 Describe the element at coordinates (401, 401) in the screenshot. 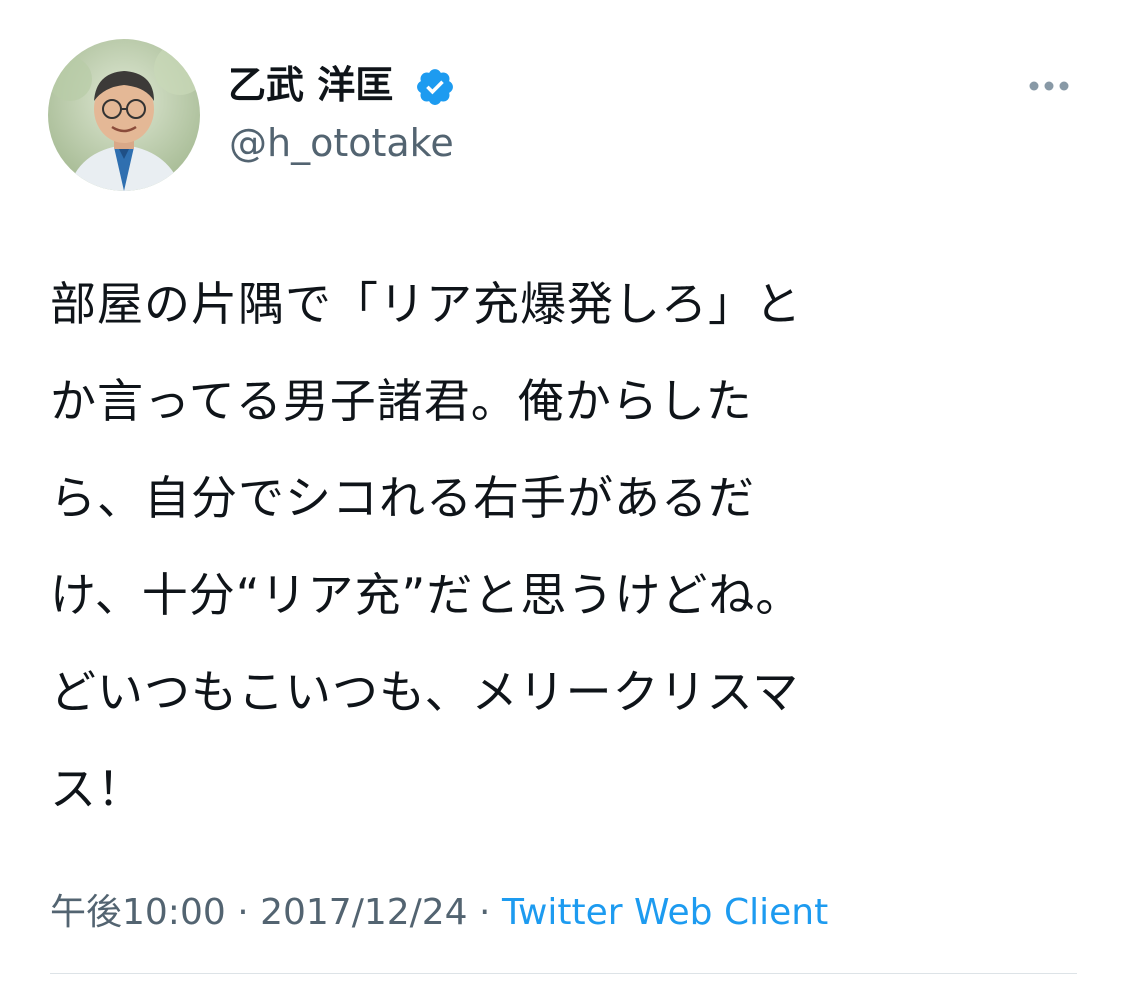

I see `tweet-line: か言ってる男子諸君。俺からした` at that location.